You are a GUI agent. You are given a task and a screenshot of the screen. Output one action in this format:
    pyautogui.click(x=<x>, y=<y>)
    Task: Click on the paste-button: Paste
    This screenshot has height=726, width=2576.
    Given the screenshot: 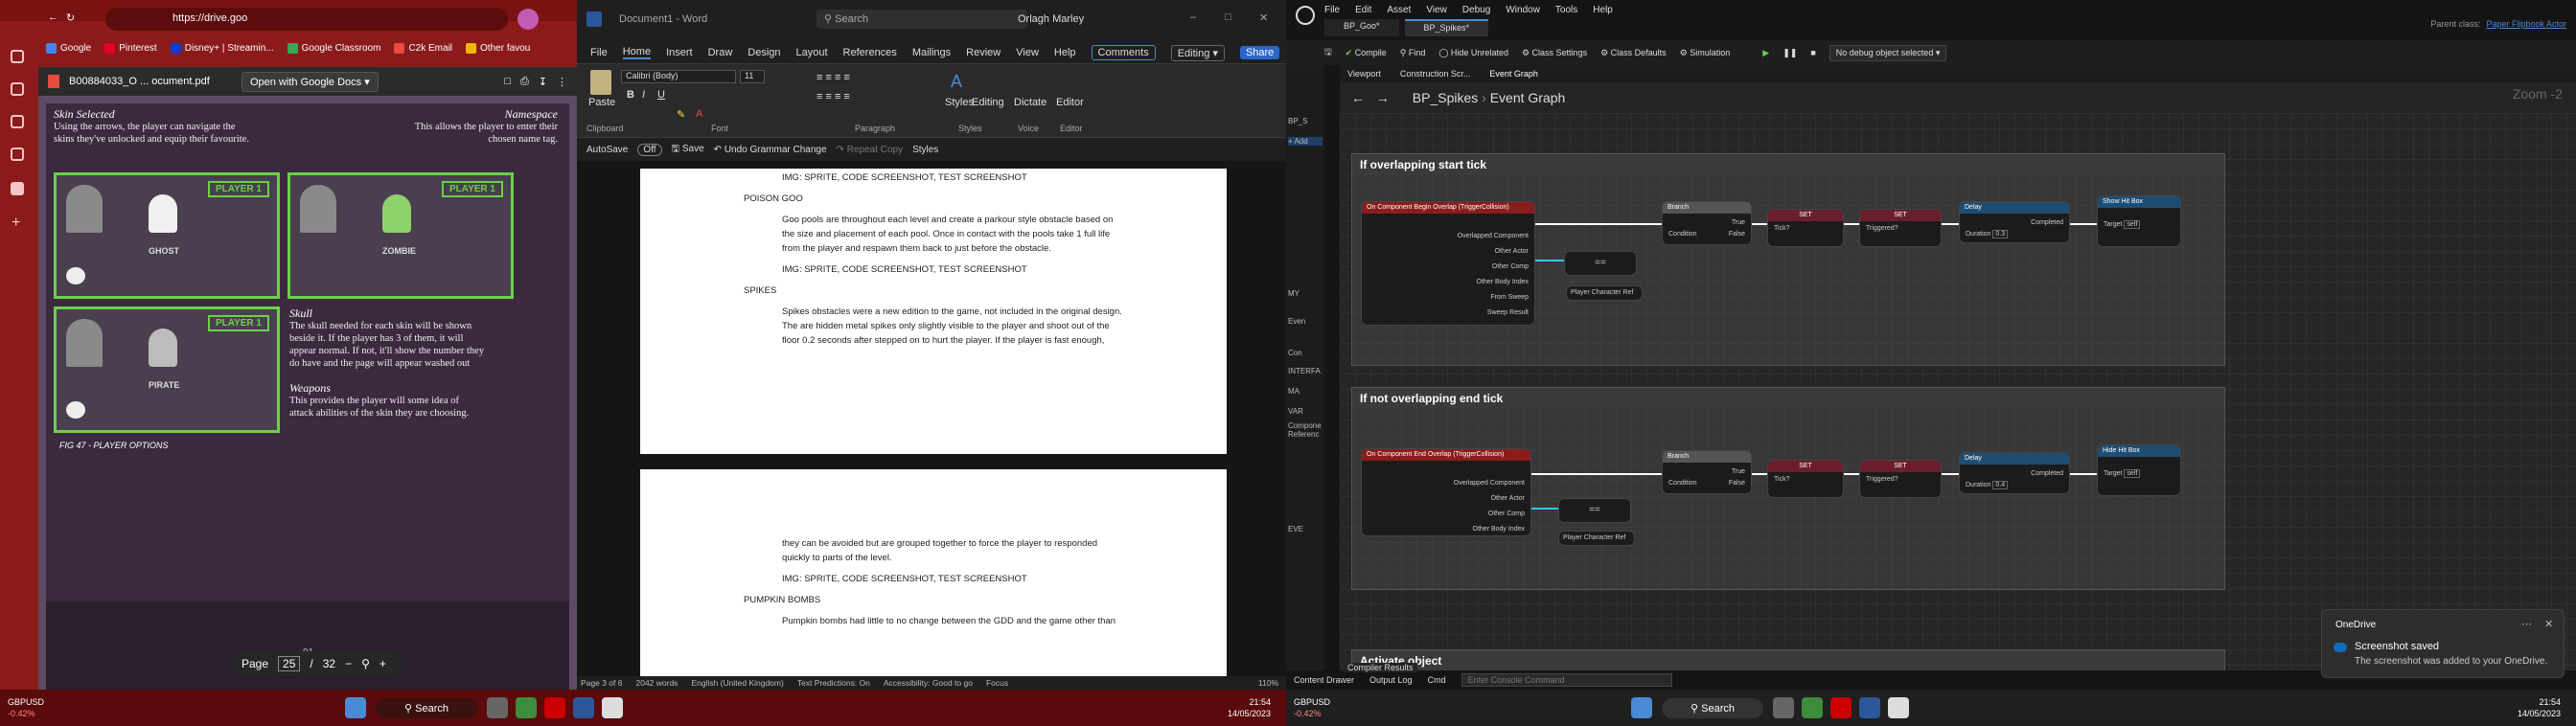 What is the action you would take?
    pyautogui.click(x=601, y=102)
    